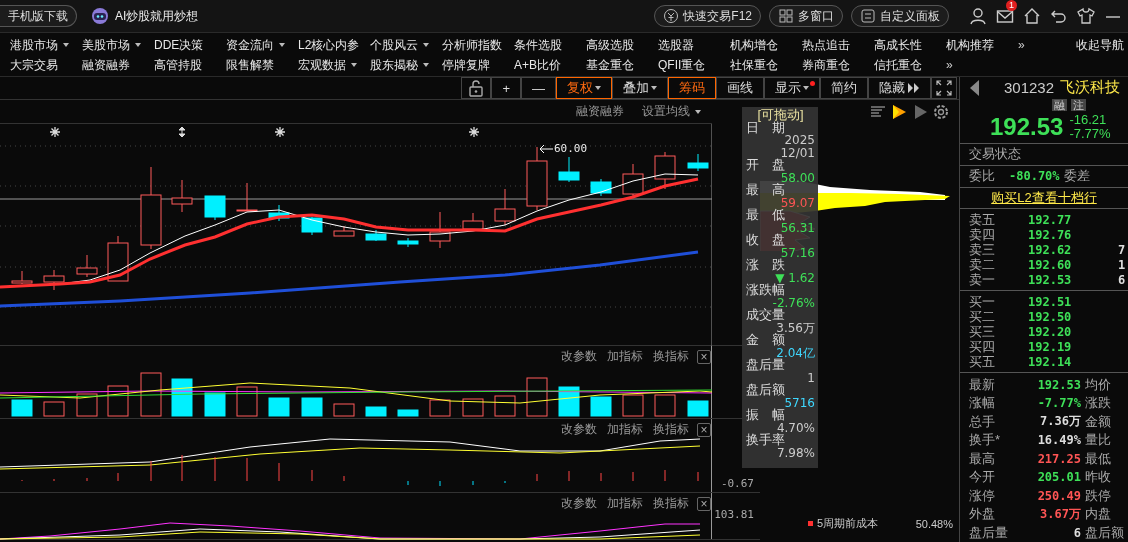 The image size is (1128, 542). Describe the element at coordinates (982, 280) in the screenshot. I see `order-label: 卖一` at that location.